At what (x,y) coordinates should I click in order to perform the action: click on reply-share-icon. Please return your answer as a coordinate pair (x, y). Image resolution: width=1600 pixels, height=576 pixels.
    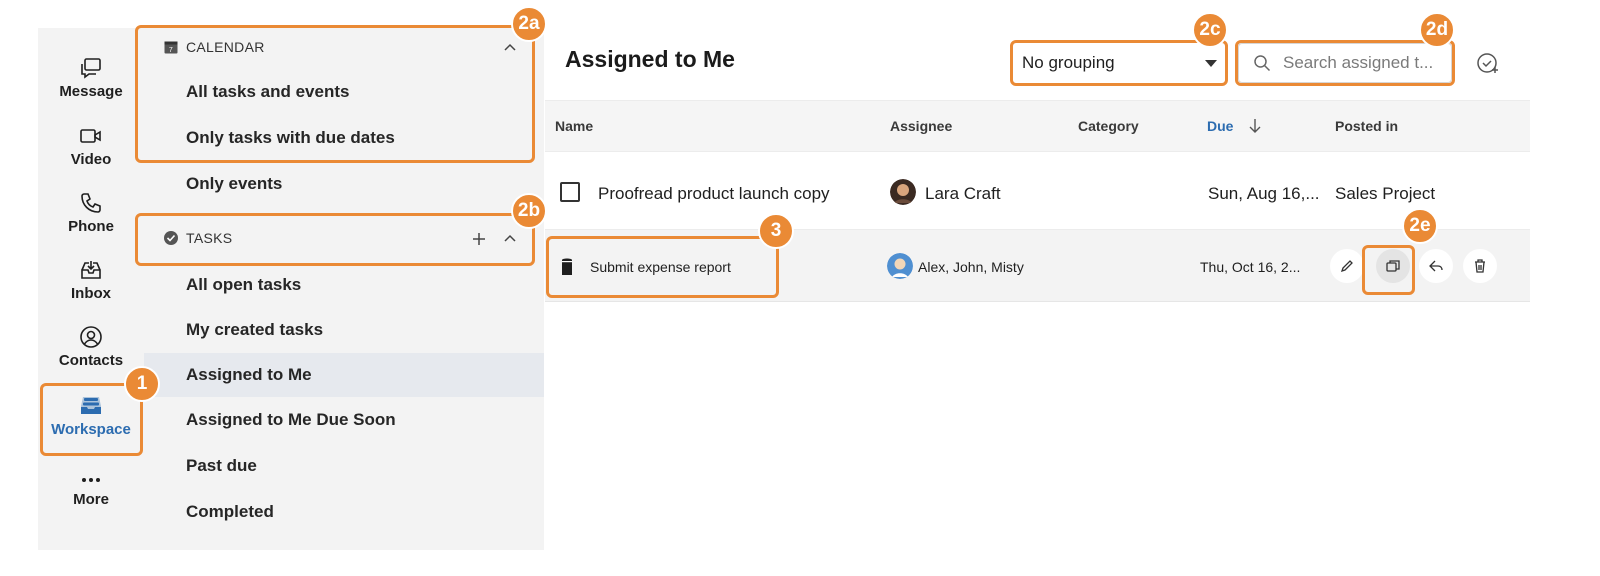
    Looking at the image, I should click on (1436, 266).